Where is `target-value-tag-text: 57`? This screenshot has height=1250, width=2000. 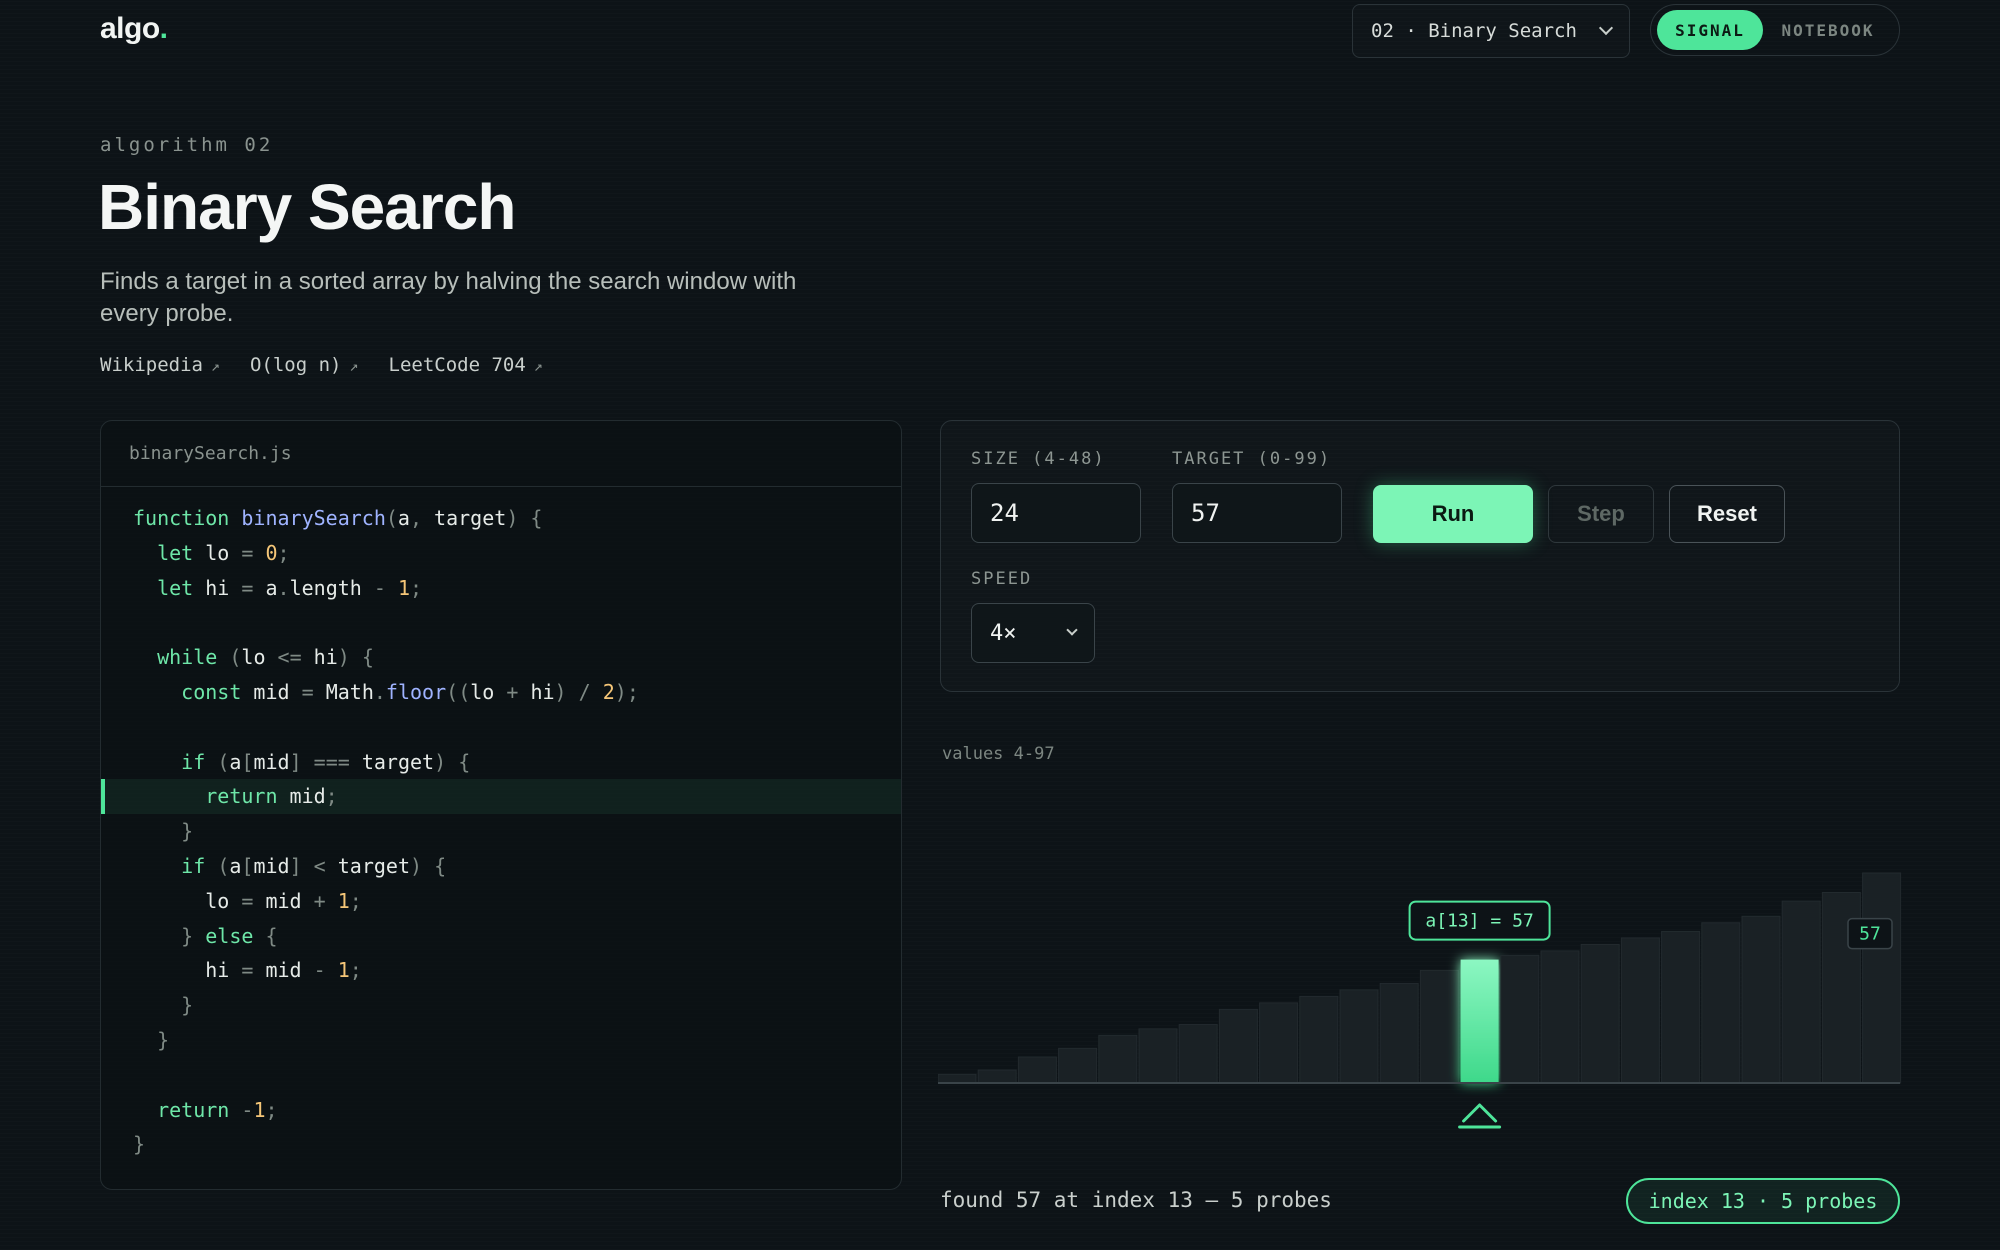 target-value-tag-text: 57 is located at coordinates (1870, 934).